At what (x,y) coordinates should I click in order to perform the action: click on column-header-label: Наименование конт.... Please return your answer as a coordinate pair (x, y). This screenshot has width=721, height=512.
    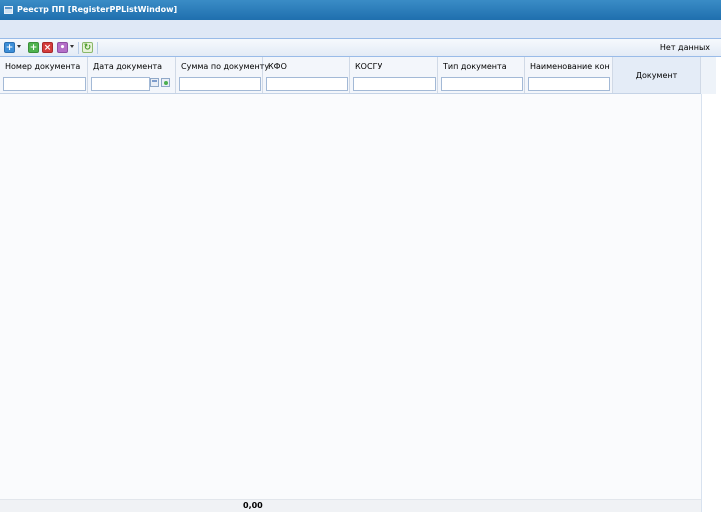
    Looking at the image, I should click on (570, 66).